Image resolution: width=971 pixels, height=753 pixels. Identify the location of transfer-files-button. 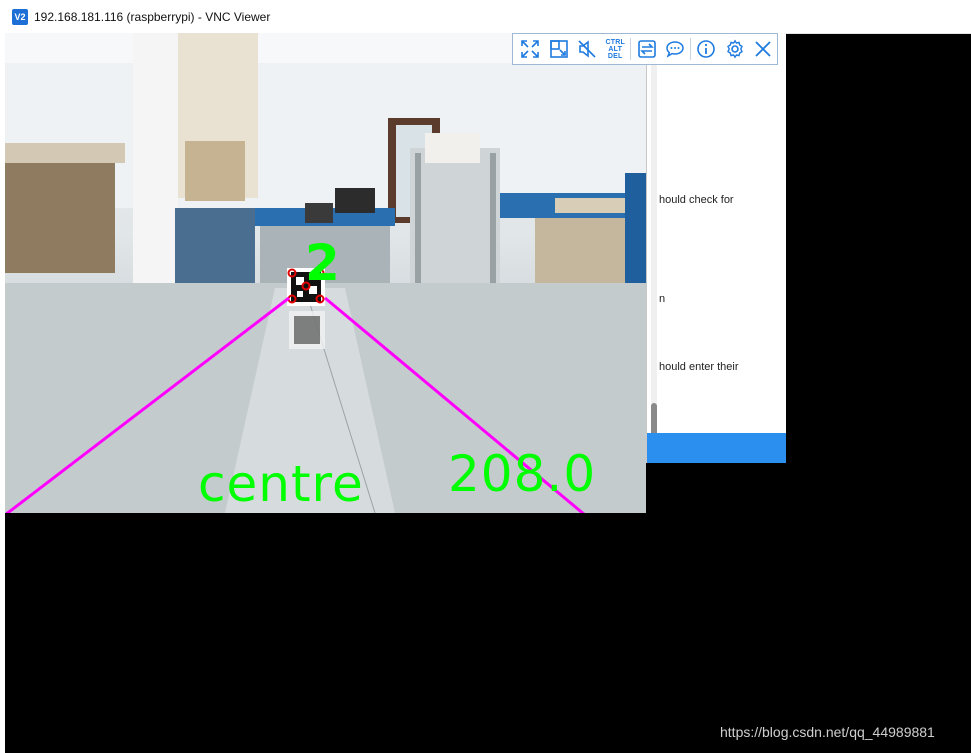
(646, 49).